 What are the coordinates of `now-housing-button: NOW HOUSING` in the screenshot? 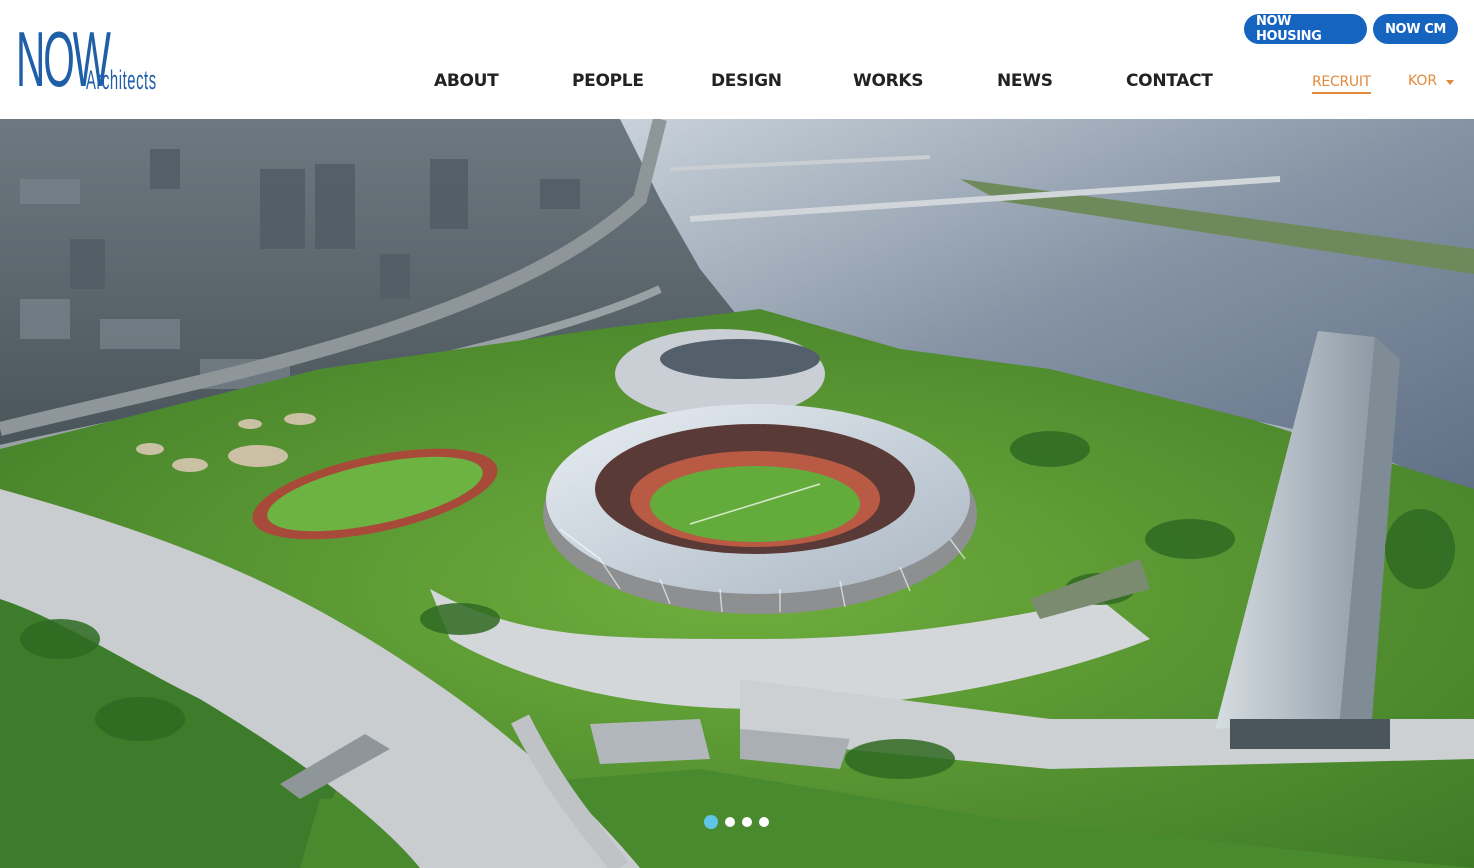 It's located at (1305, 29).